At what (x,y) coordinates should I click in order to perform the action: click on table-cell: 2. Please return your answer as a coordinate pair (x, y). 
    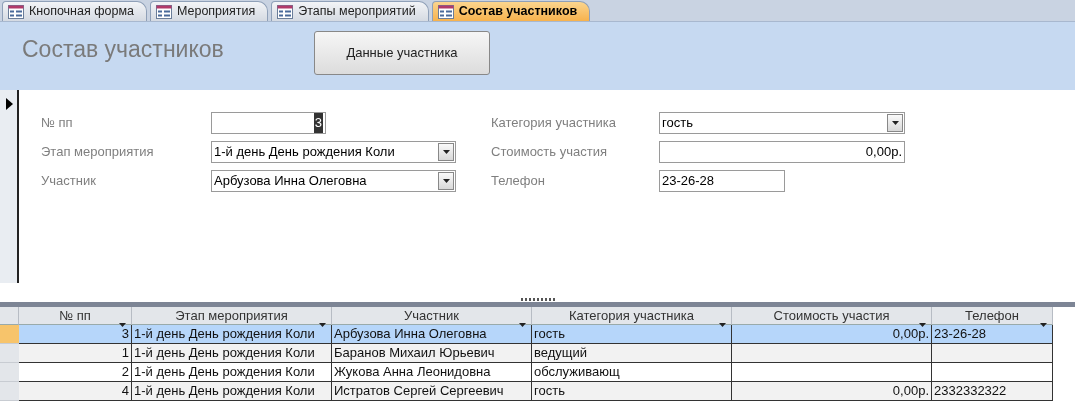
    Looking at the image, I should click on (75, 372).